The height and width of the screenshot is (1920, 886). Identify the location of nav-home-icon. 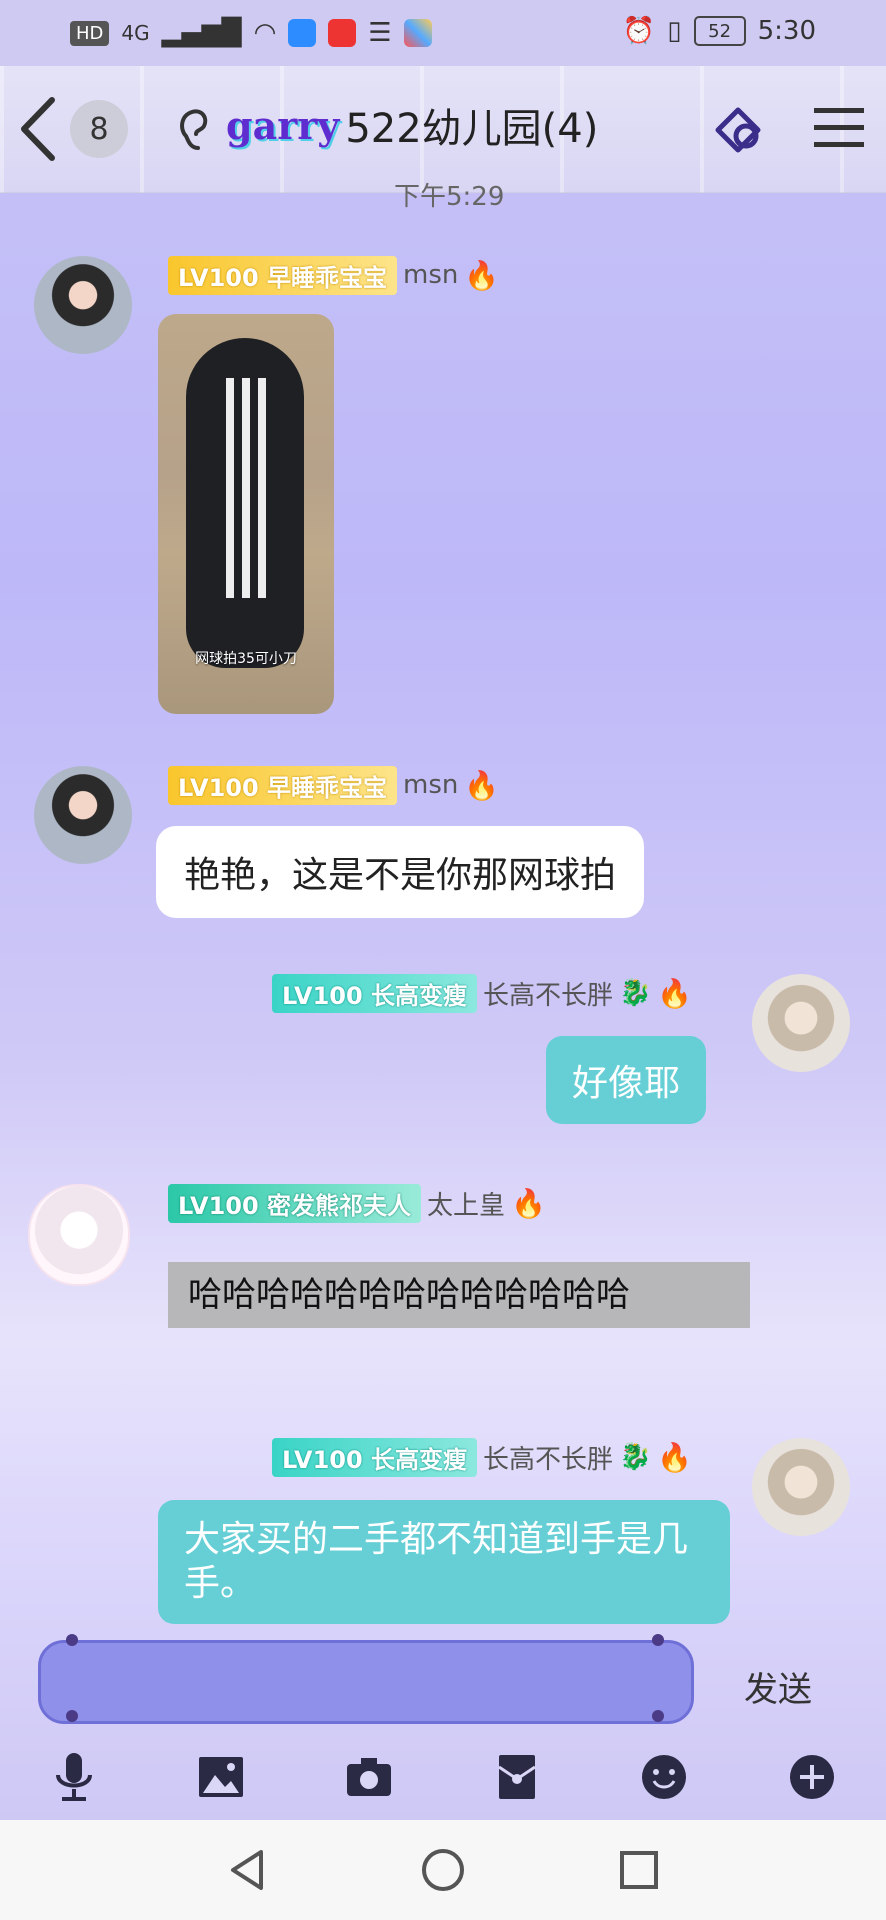
(443, 1870).